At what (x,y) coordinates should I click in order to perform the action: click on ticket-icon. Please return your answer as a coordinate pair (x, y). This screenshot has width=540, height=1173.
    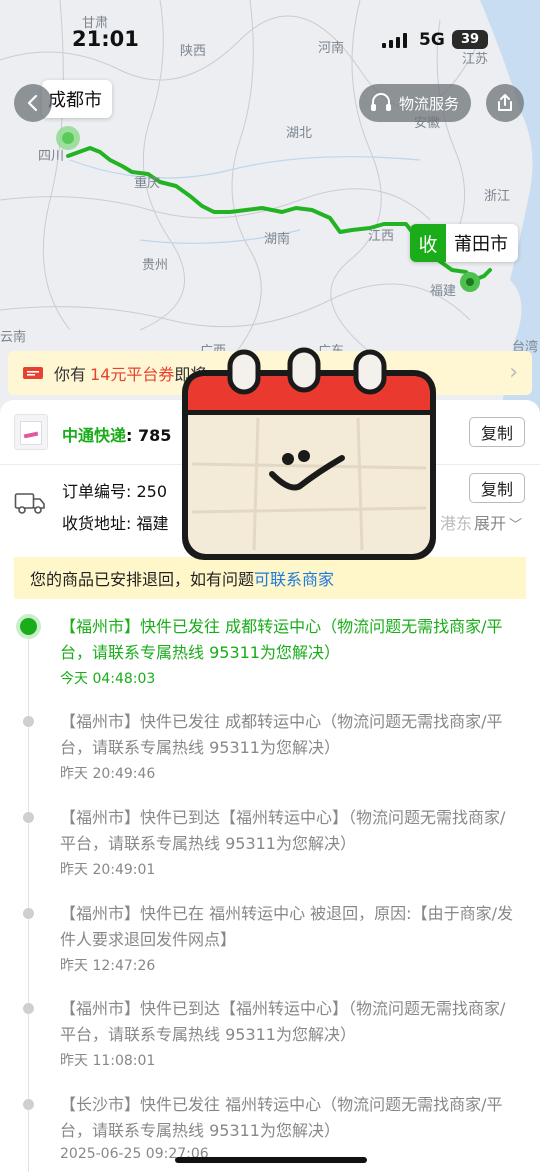
    Looking at the image, I should click on (33, 373).